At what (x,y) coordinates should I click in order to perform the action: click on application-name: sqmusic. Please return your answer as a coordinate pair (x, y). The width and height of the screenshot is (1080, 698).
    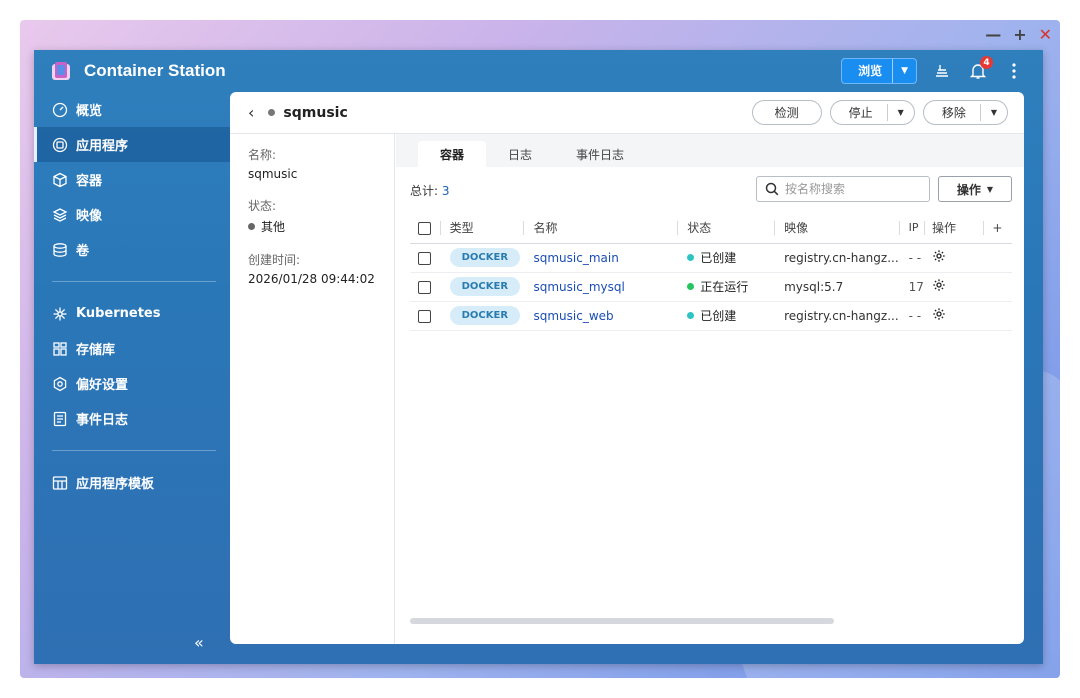
    Looking at the image, I should click on (315, 112).